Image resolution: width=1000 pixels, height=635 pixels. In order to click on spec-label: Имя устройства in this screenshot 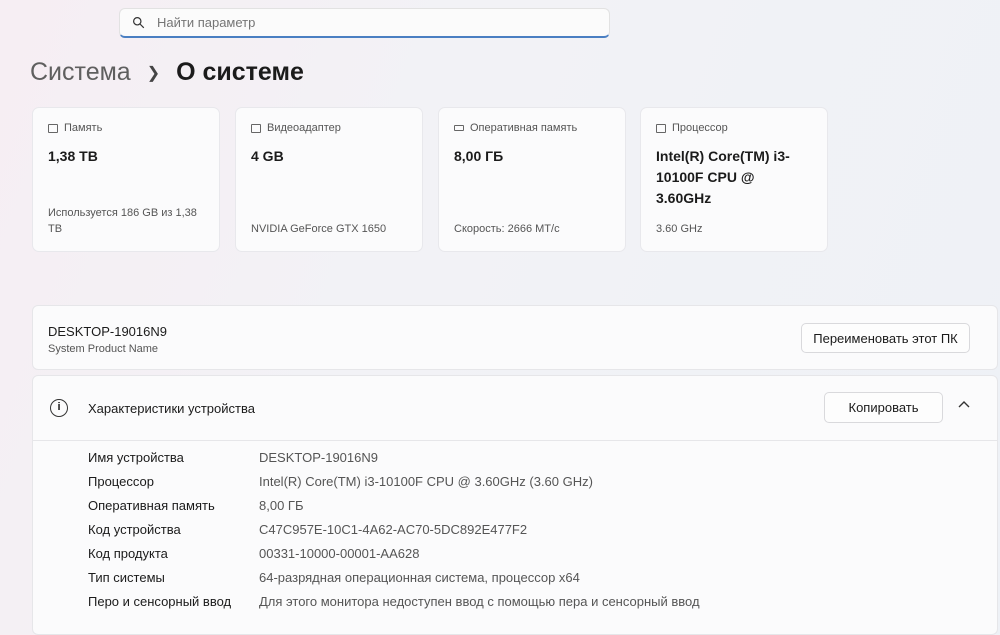, I will do `click(136, 457)`.